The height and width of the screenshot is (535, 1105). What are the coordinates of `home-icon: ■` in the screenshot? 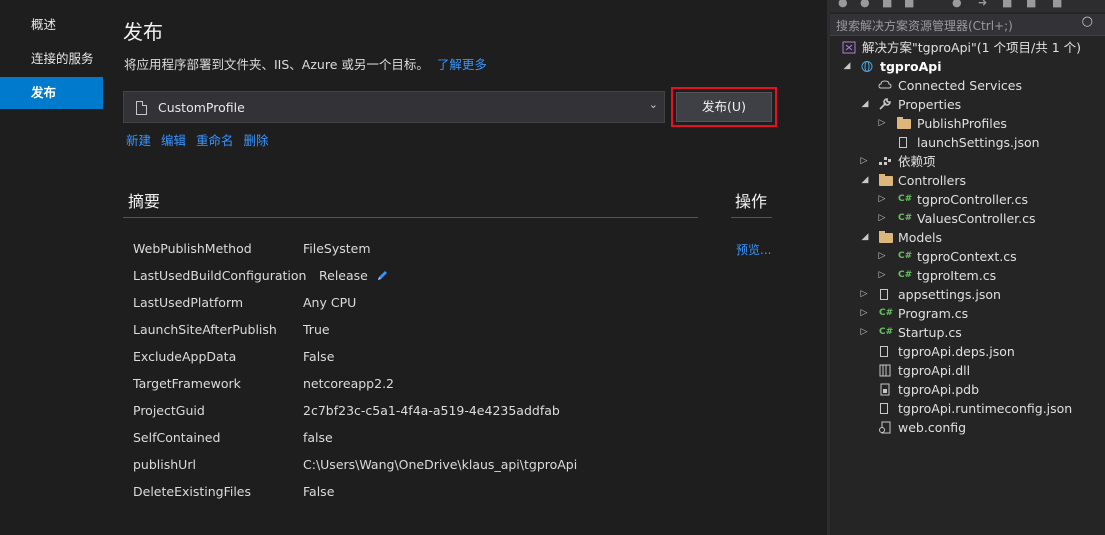 It's located at (887, 4).